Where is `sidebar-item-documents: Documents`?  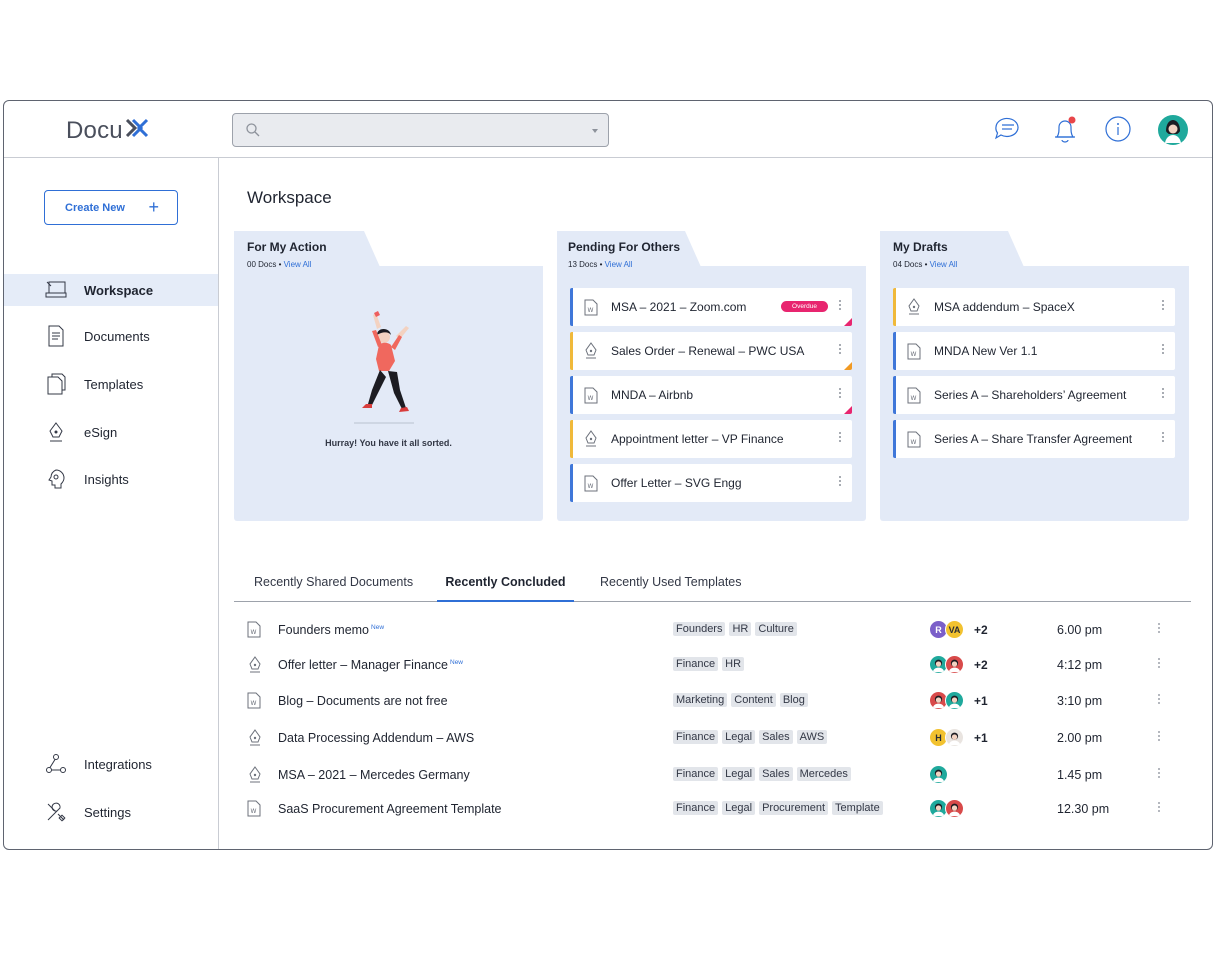
sidebar-item-documents: Documents is located at coordinates (111, 336).